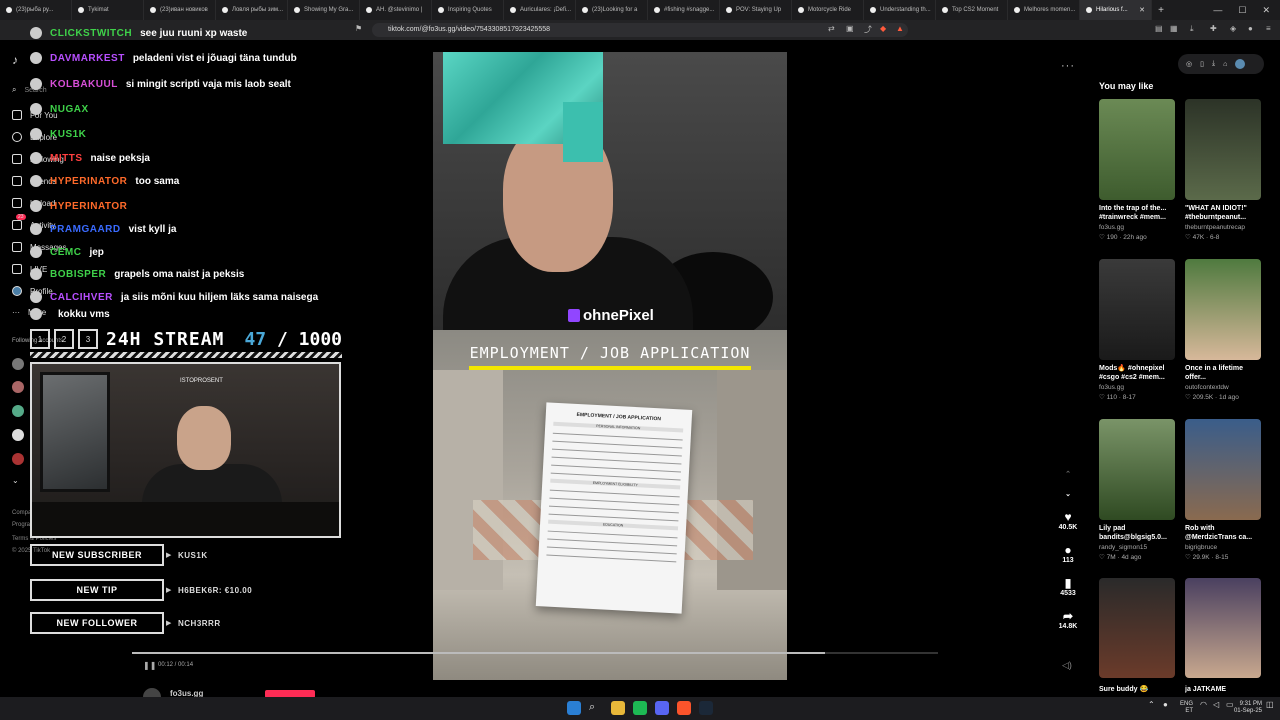  What do you see at coordinates (1202, 64) in the screenshot?
I see `phone-icon: ▯` at bounding box center [1202, 64].